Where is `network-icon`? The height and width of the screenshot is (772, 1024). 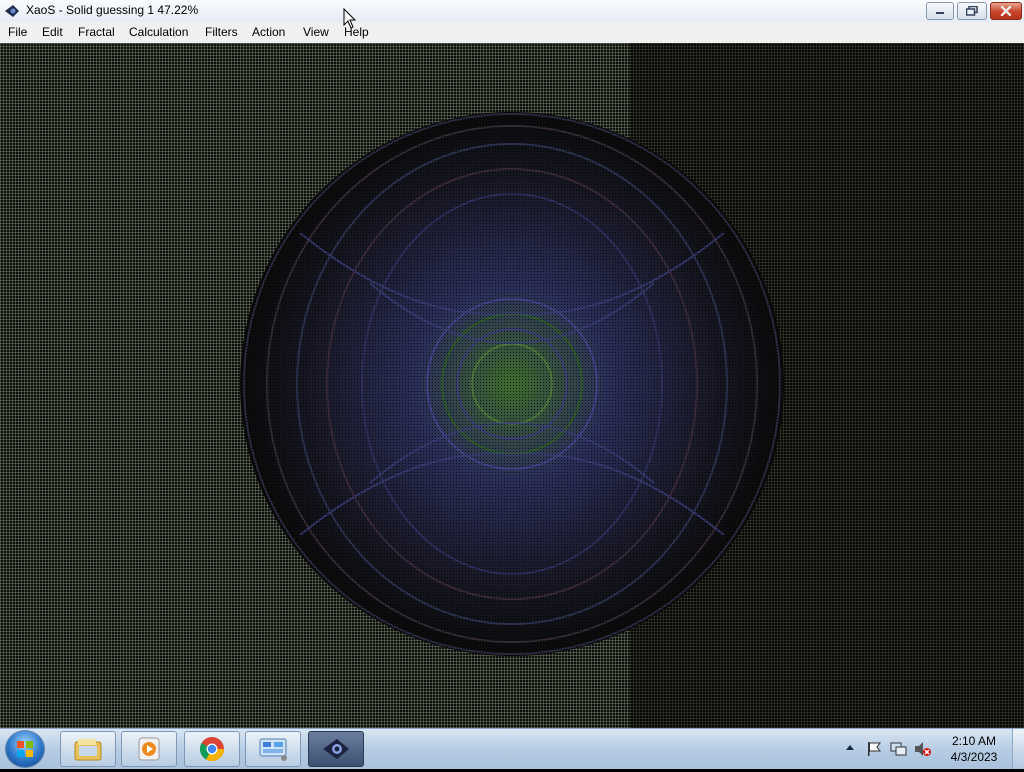
network-icon is located at coordinates (899, 749).